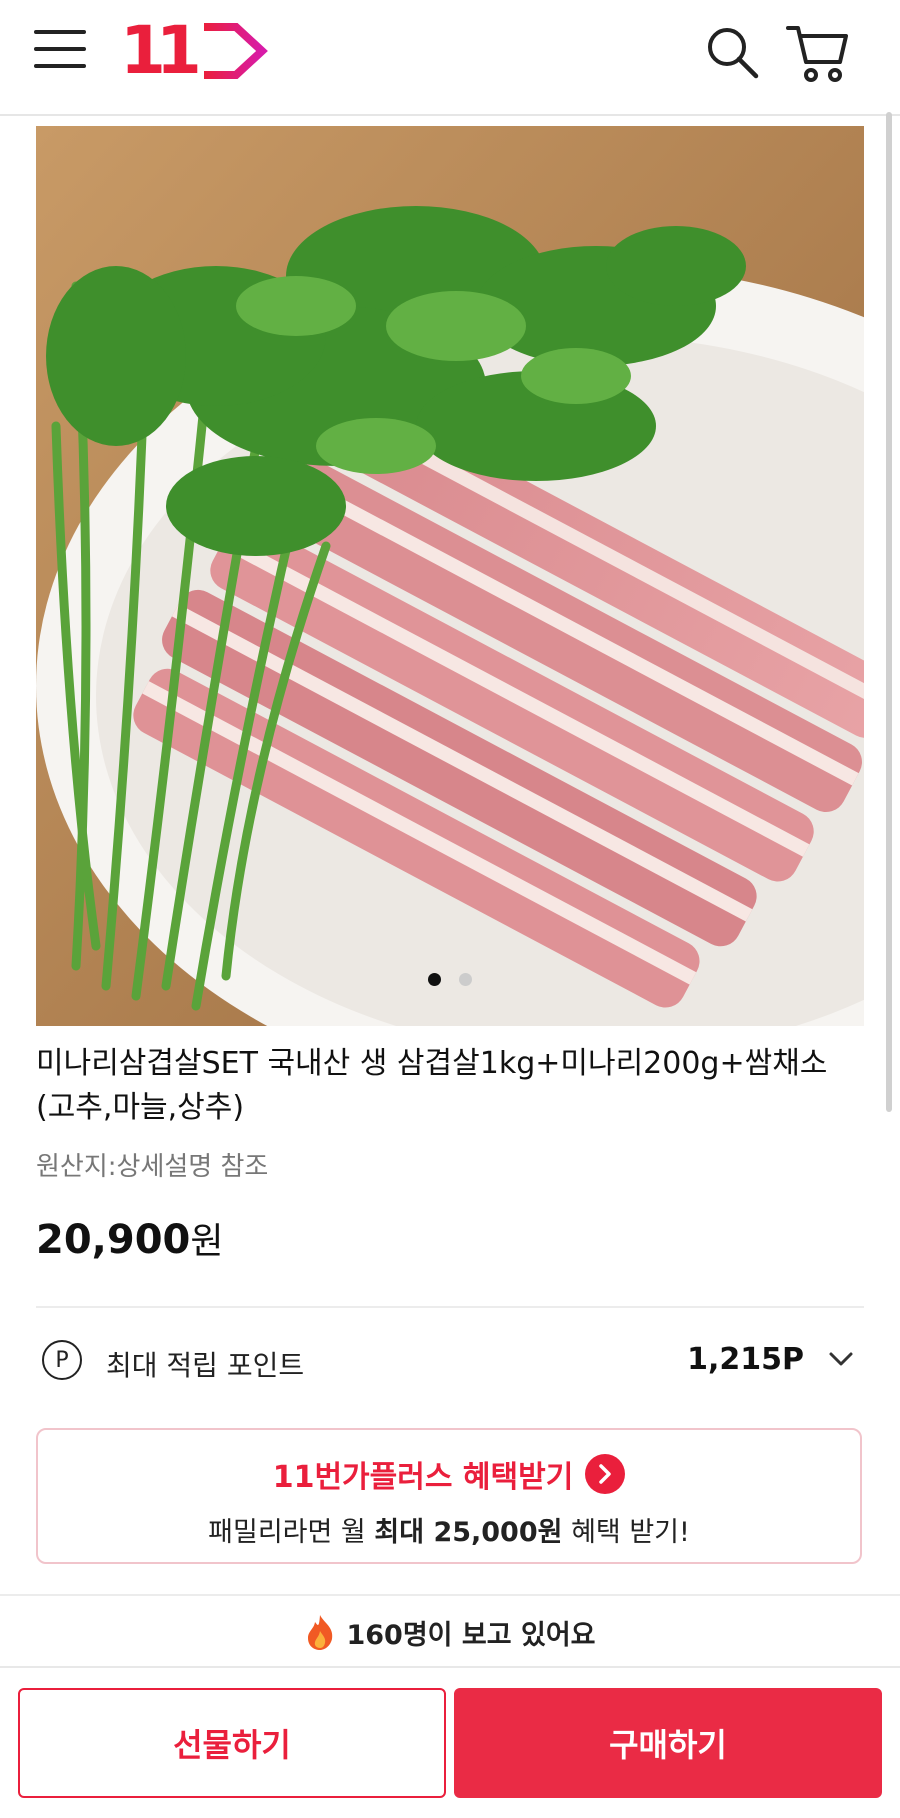  I want to click on divider, so click(450, 1307).